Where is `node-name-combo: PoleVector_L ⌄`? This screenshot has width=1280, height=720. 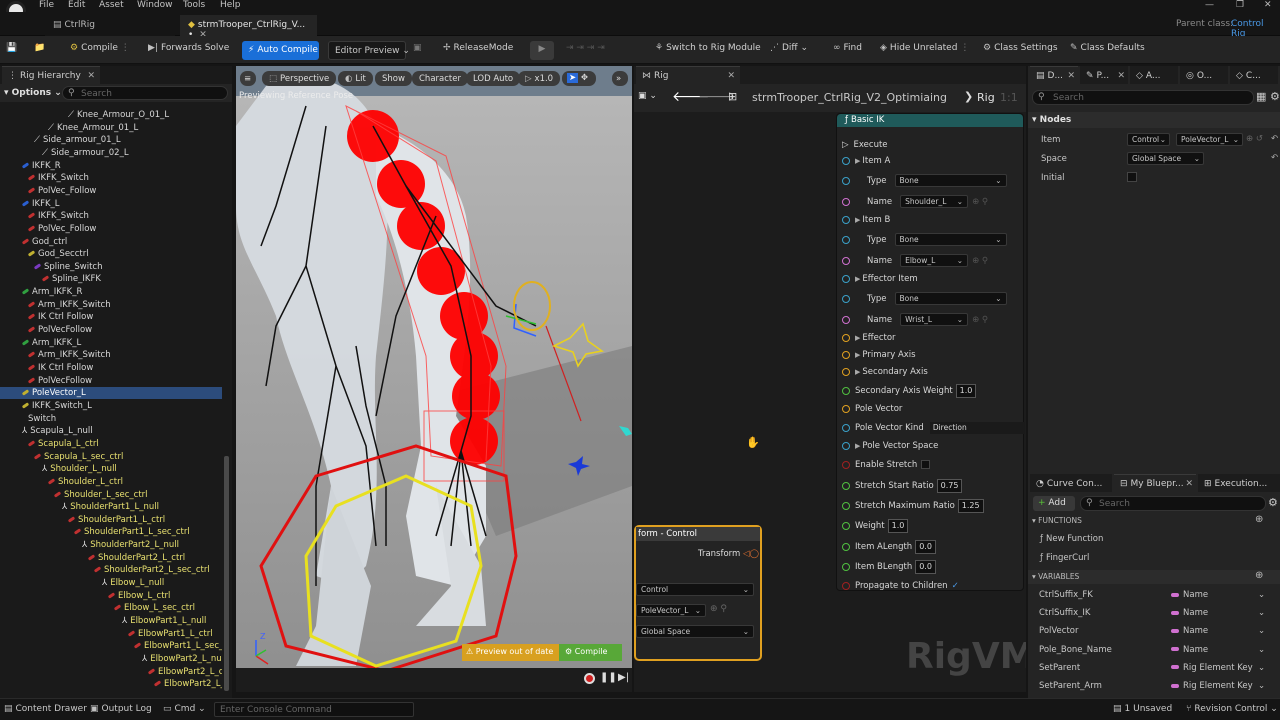
node-name-combo: PoleVector_L ⌄ is located at coordinates (671, 610).